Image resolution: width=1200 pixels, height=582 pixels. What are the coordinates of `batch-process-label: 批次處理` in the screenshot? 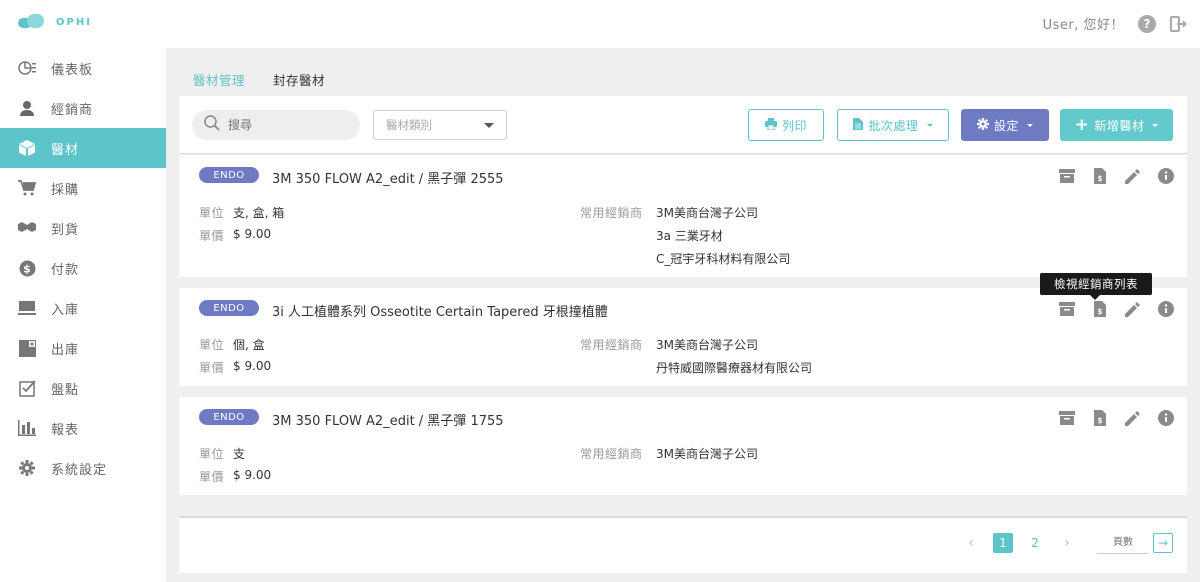 It's located at (893, 125).